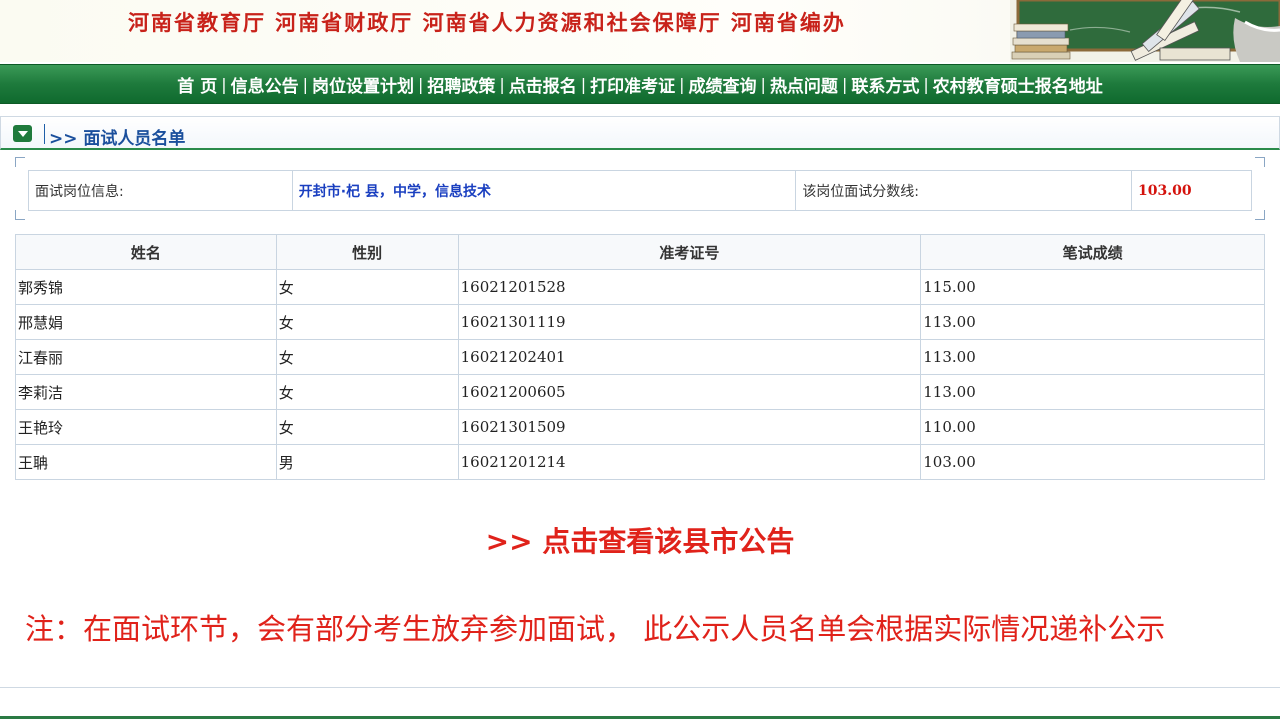 The width and height of the screenshot is (1280, 719). What do you see at coordinates (689, 392) in the screenshot?
I see `cell-ticket: 16021200605` at bounding box center [689, 392].